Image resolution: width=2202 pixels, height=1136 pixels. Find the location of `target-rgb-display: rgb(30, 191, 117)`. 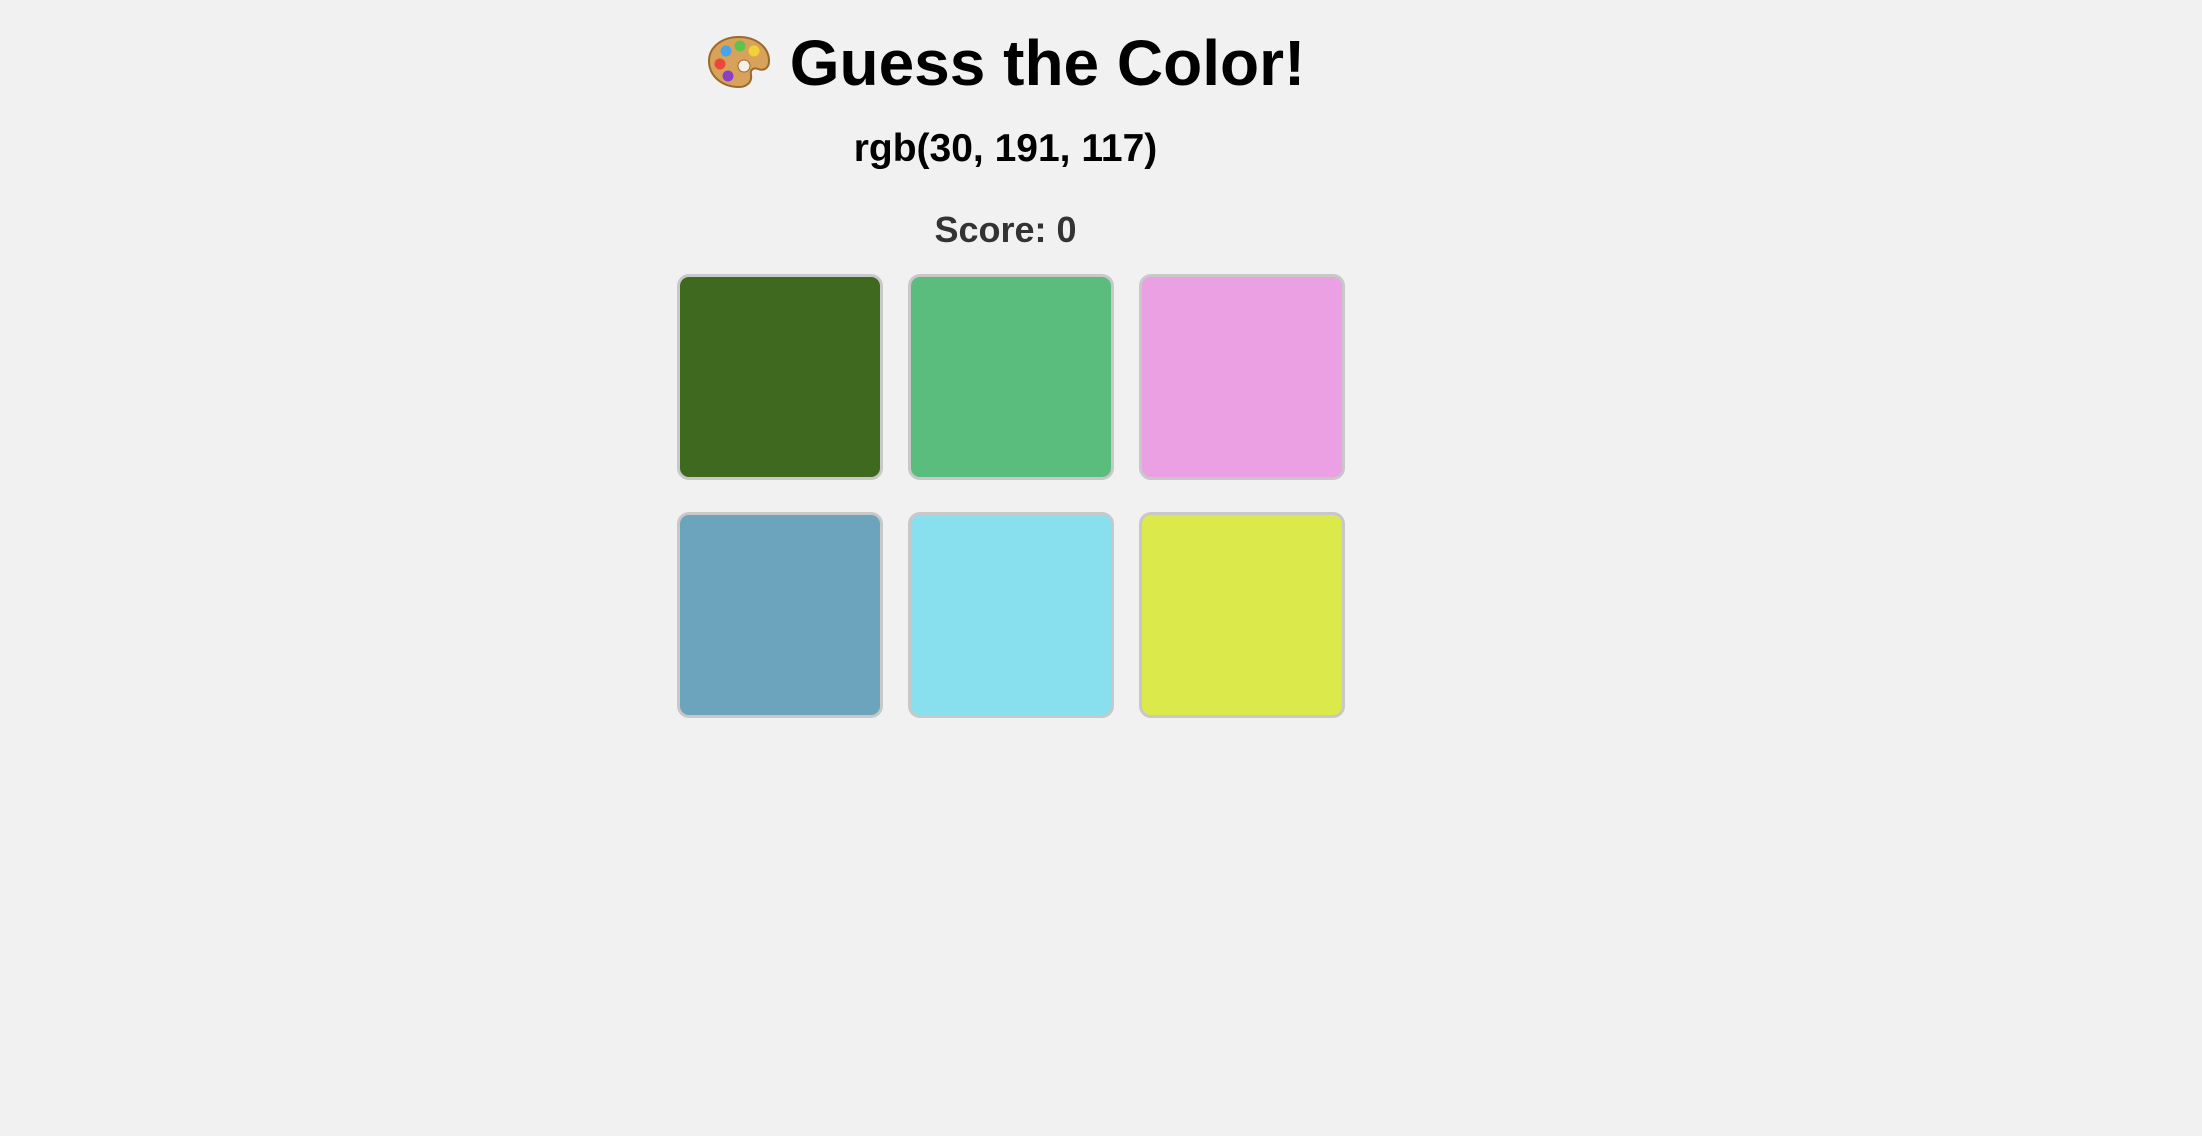

target-rgb-display: rgb(30, 191, 117) is located at coordinates (1005, 148).